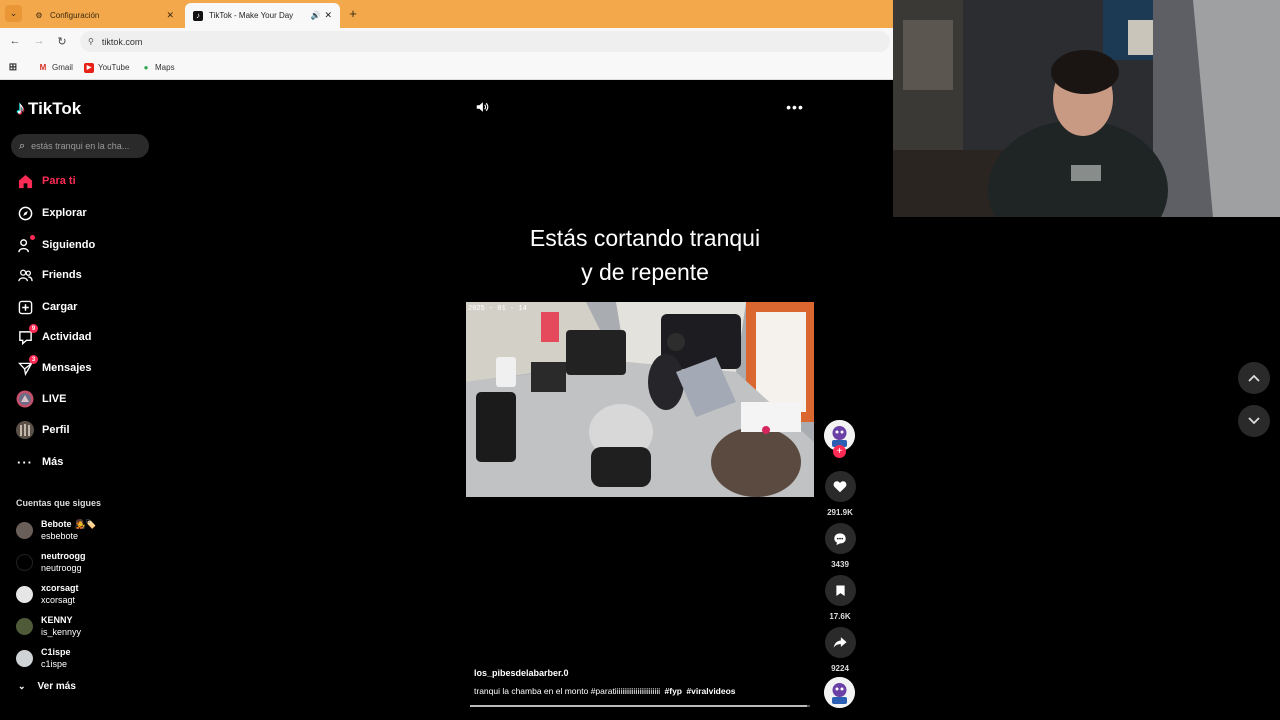 Image resolution: width=1280 pixels, height=720 pixels. I want to click on video-caption-line-2: y de repente, so click(645, 272).